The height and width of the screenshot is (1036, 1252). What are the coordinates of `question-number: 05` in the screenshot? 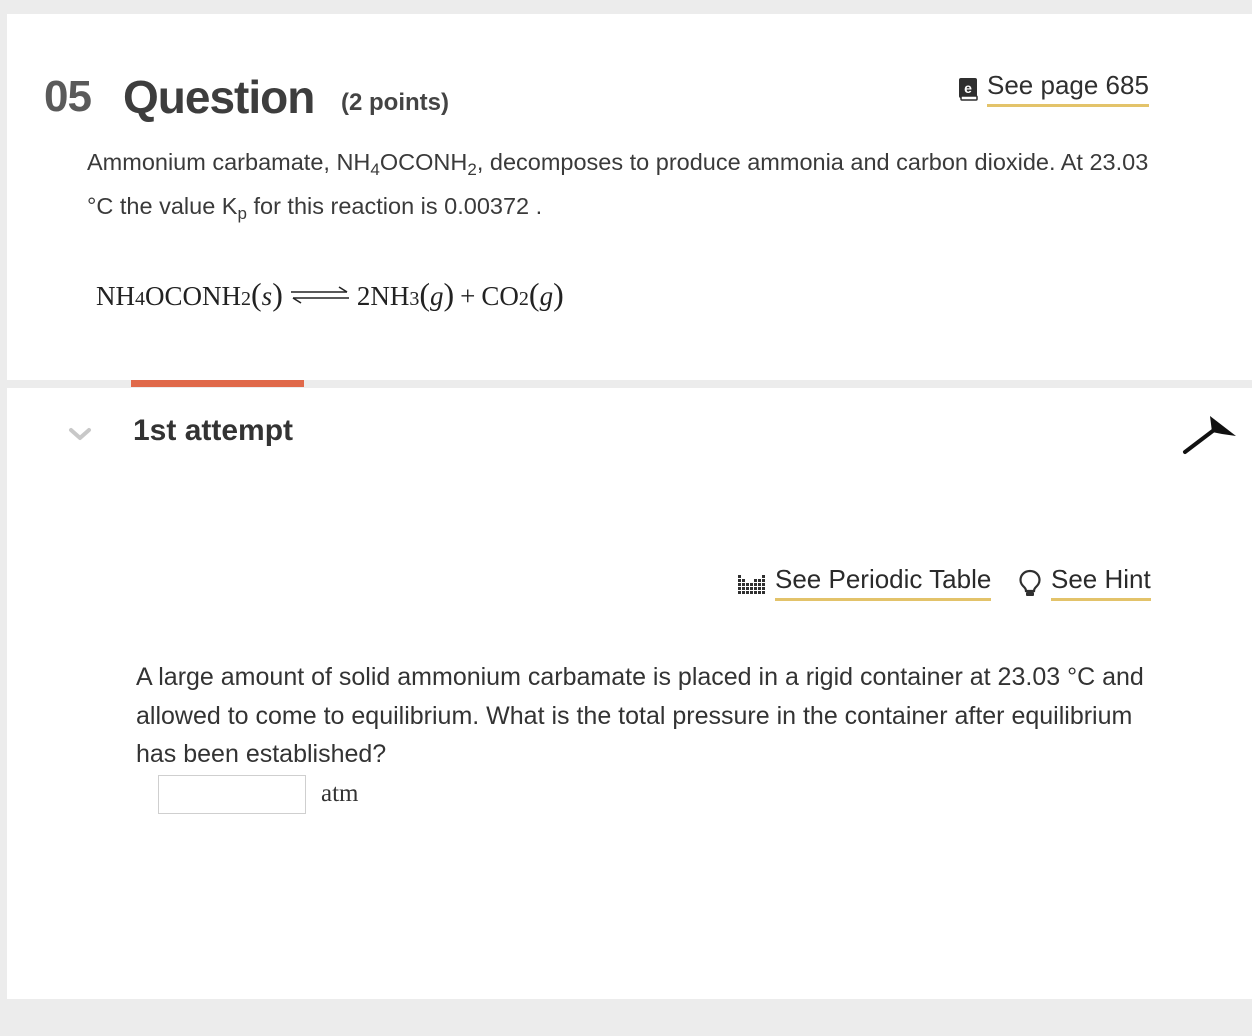 It's located at (68, 96).